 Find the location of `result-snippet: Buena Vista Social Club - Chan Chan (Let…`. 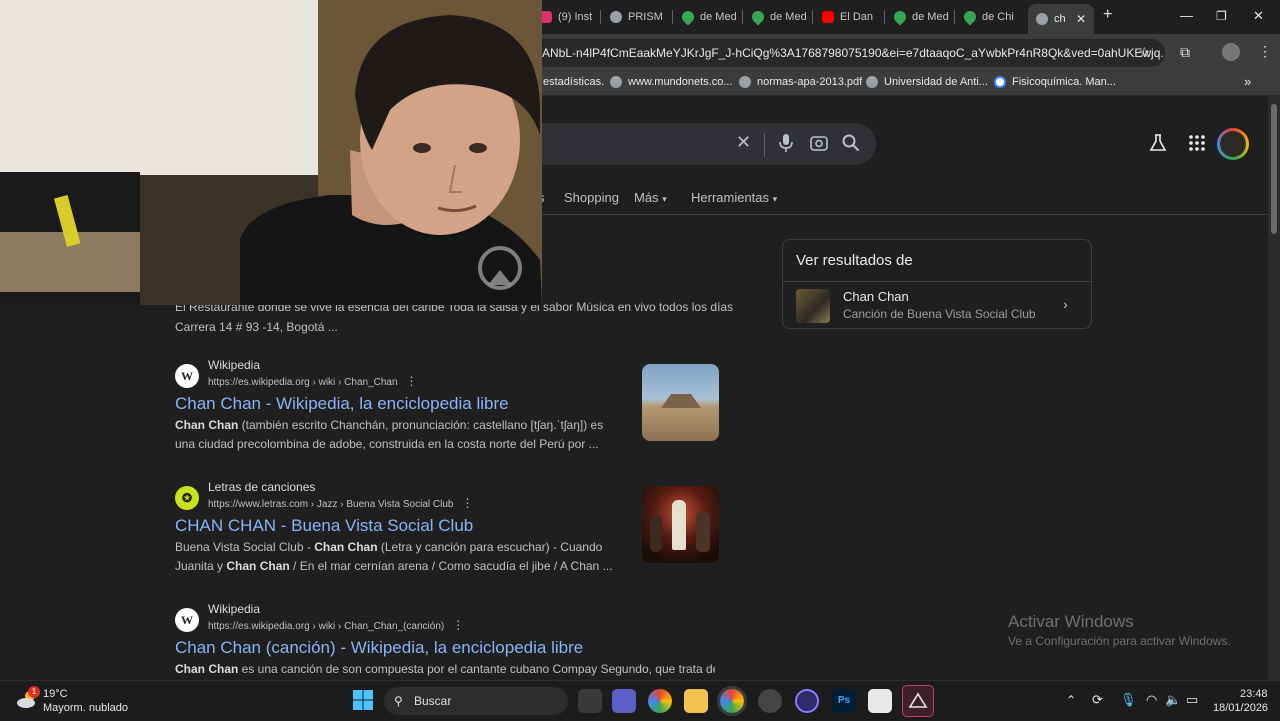

result-snippet: Buena Vista Social Club - Chan Chan (Let… is located at coordinates (400, 557).